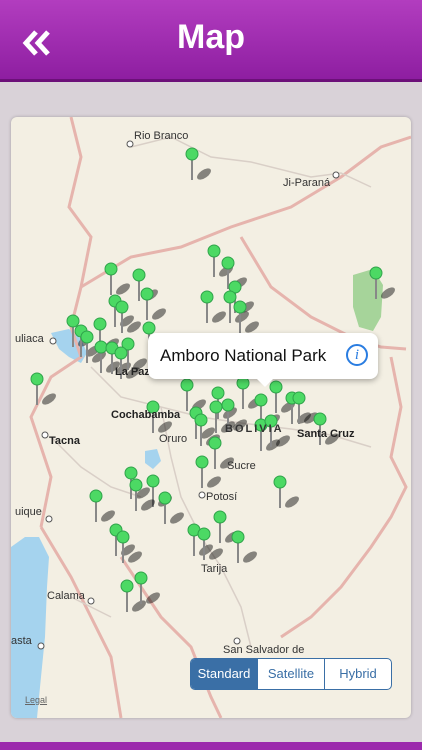 Image resolution: width=422 pixels, height=750 pixels. I want to click on city-label: Santa Cruz, so click(326, 434).